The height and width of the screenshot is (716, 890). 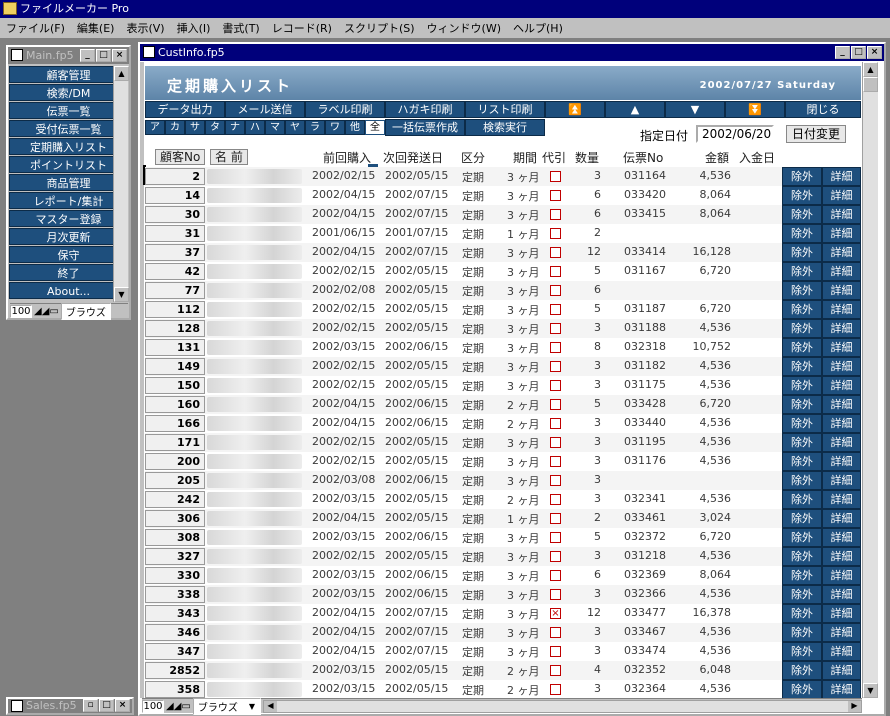 What do you see at coordinates (68, 55) in the screenshot?
I see `main-window-titlebar: Main.fp5 _ □ ×` at bounding box center [68, 55].